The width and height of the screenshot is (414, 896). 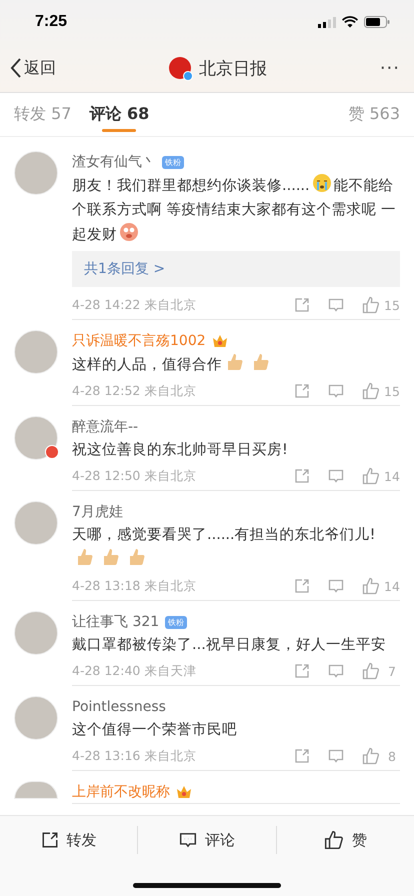 What do you see at coordinates (97, 512) in the screenshot?
I see `user-name: 7月虎娃` at bounding box center [97, 512].